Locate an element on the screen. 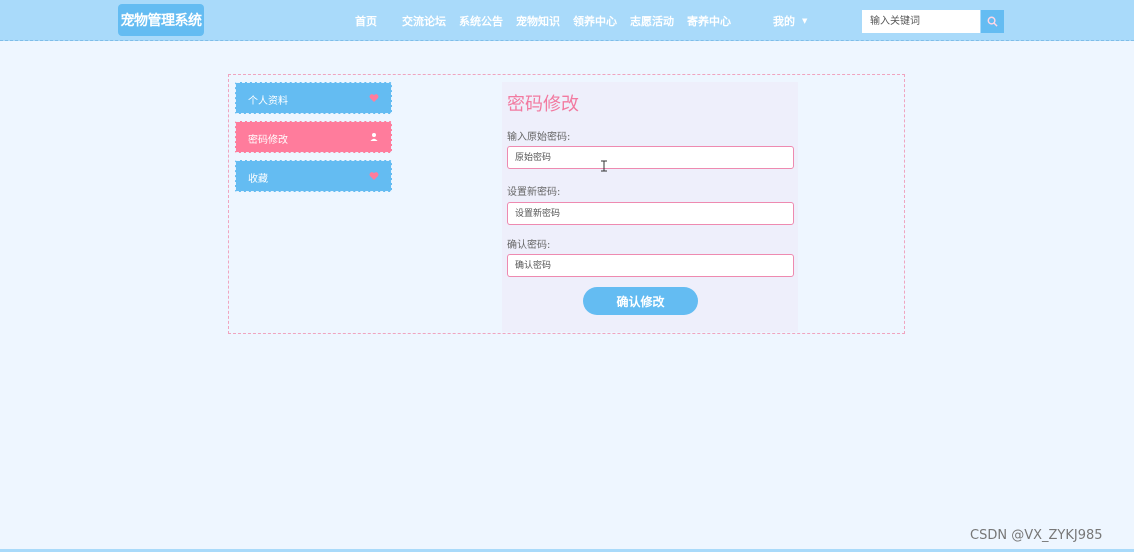  text-cursor-icon is located at coordinates (604, 166).